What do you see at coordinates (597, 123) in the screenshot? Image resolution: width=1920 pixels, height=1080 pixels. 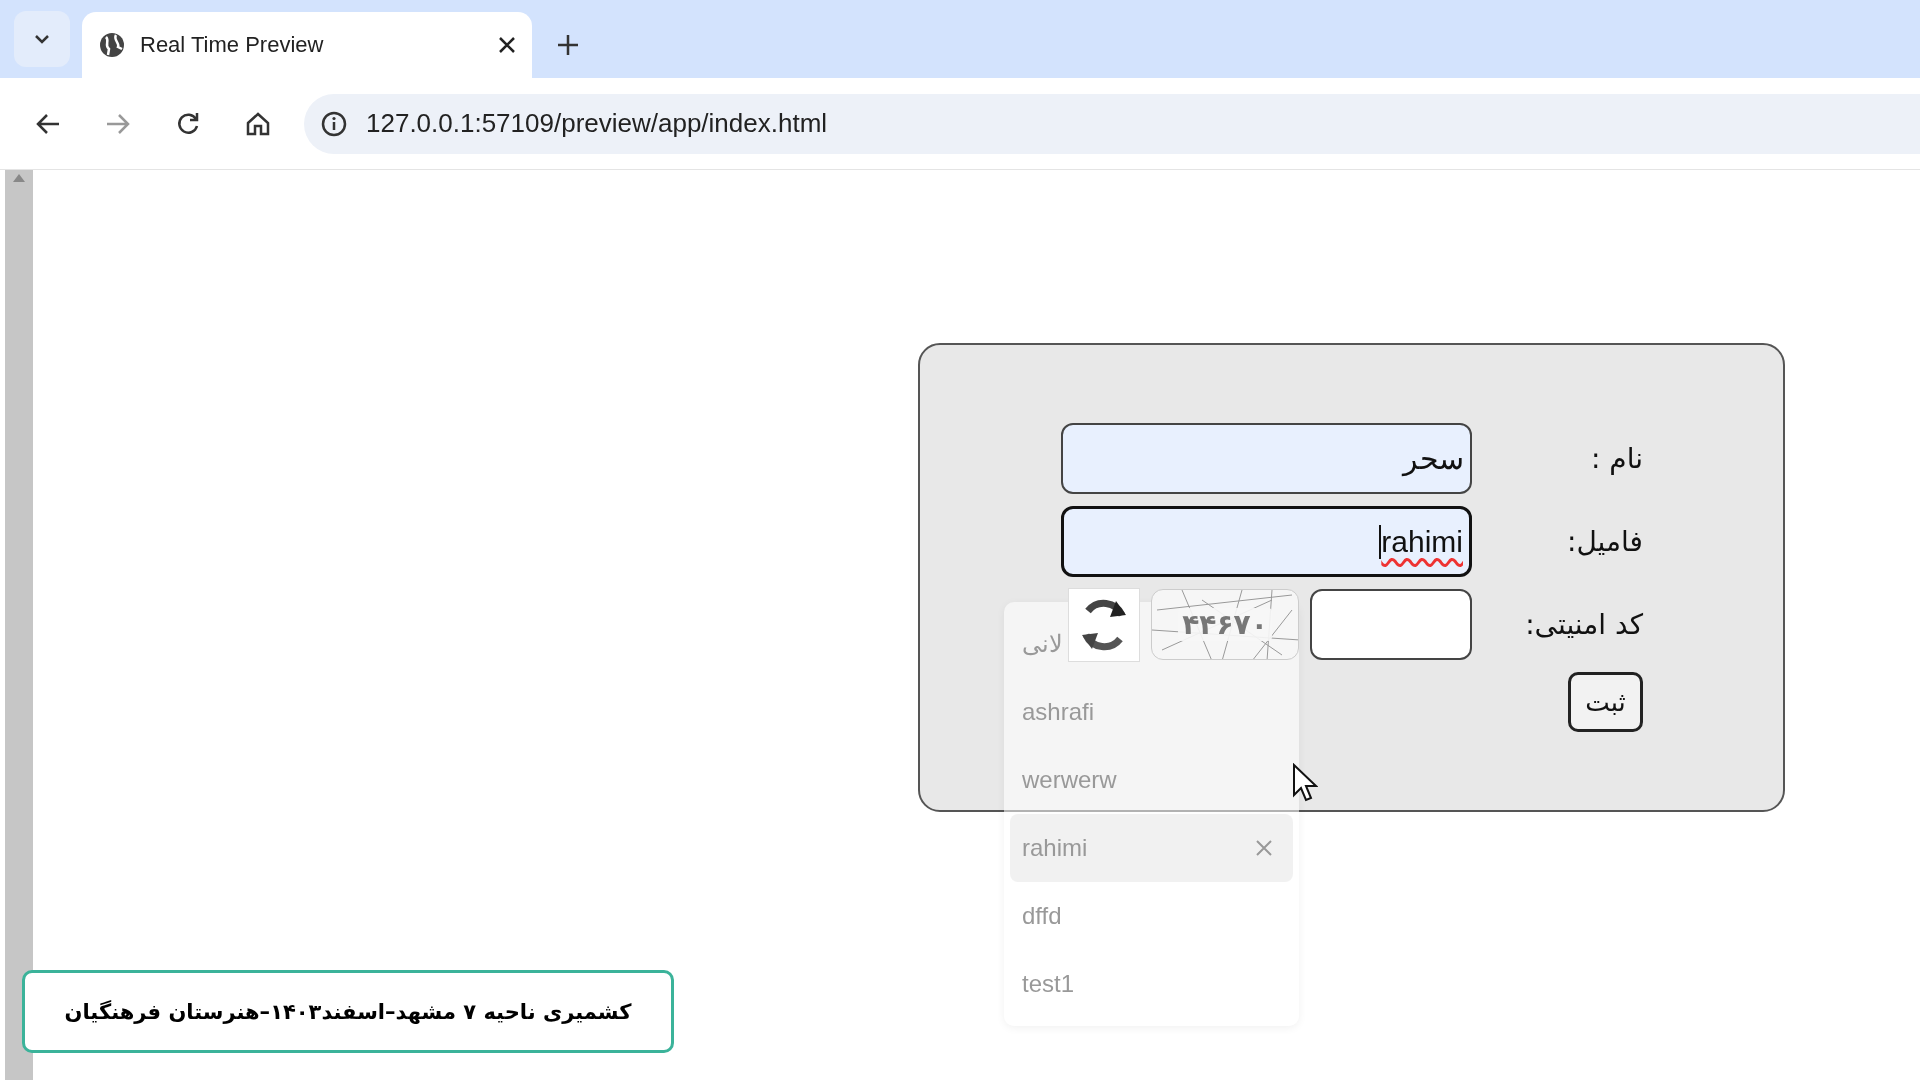 I see `url-text: 127.0.0.1:57109/preview/app/index.html` at bounding box center [597, 123].